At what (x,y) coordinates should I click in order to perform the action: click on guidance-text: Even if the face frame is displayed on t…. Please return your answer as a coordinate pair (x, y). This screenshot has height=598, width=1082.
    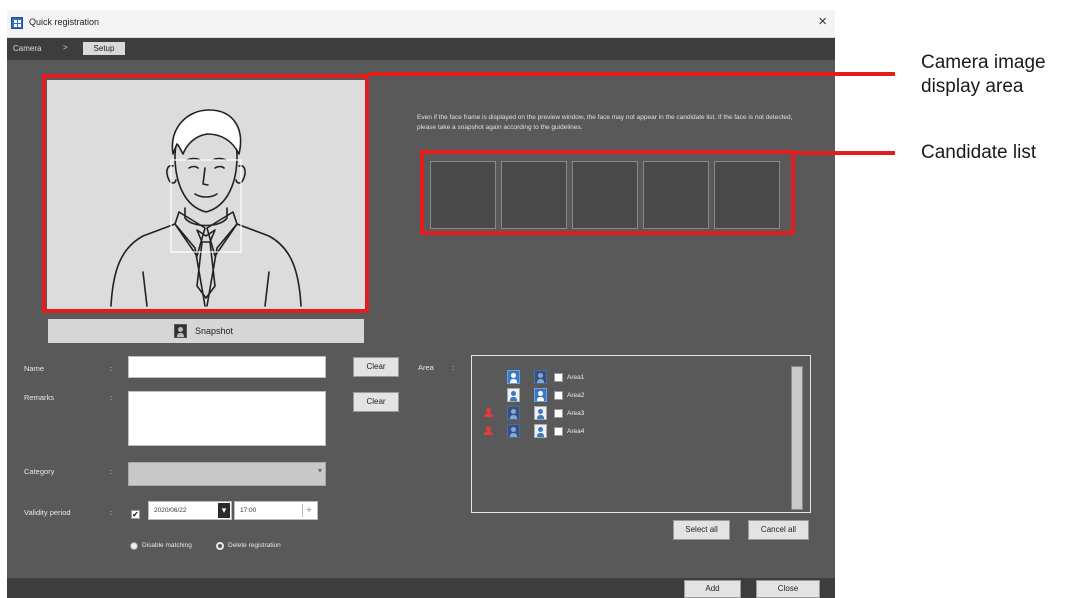
    Looking at the image, I should click on (605, 122).